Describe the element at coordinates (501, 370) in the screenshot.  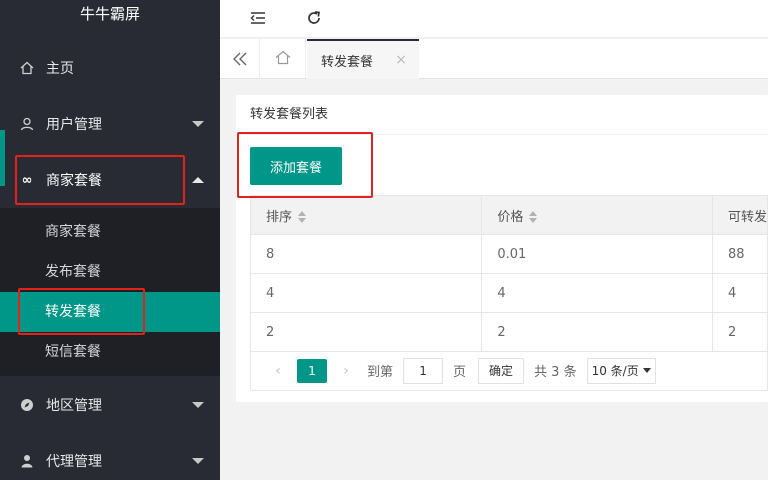
I see `confirm-button: 确定` at that location.